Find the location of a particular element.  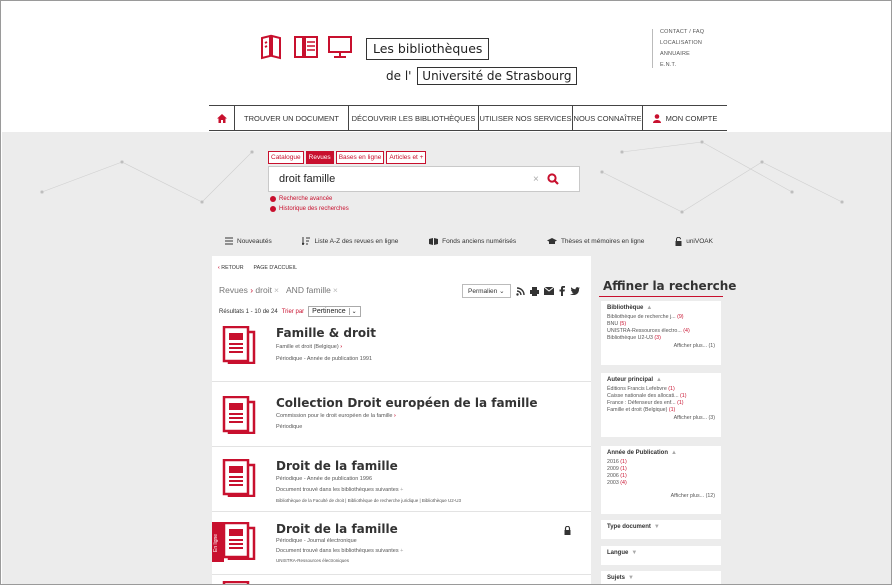

facet-langue: Langue ▼ is located at coordinates (661, 555).